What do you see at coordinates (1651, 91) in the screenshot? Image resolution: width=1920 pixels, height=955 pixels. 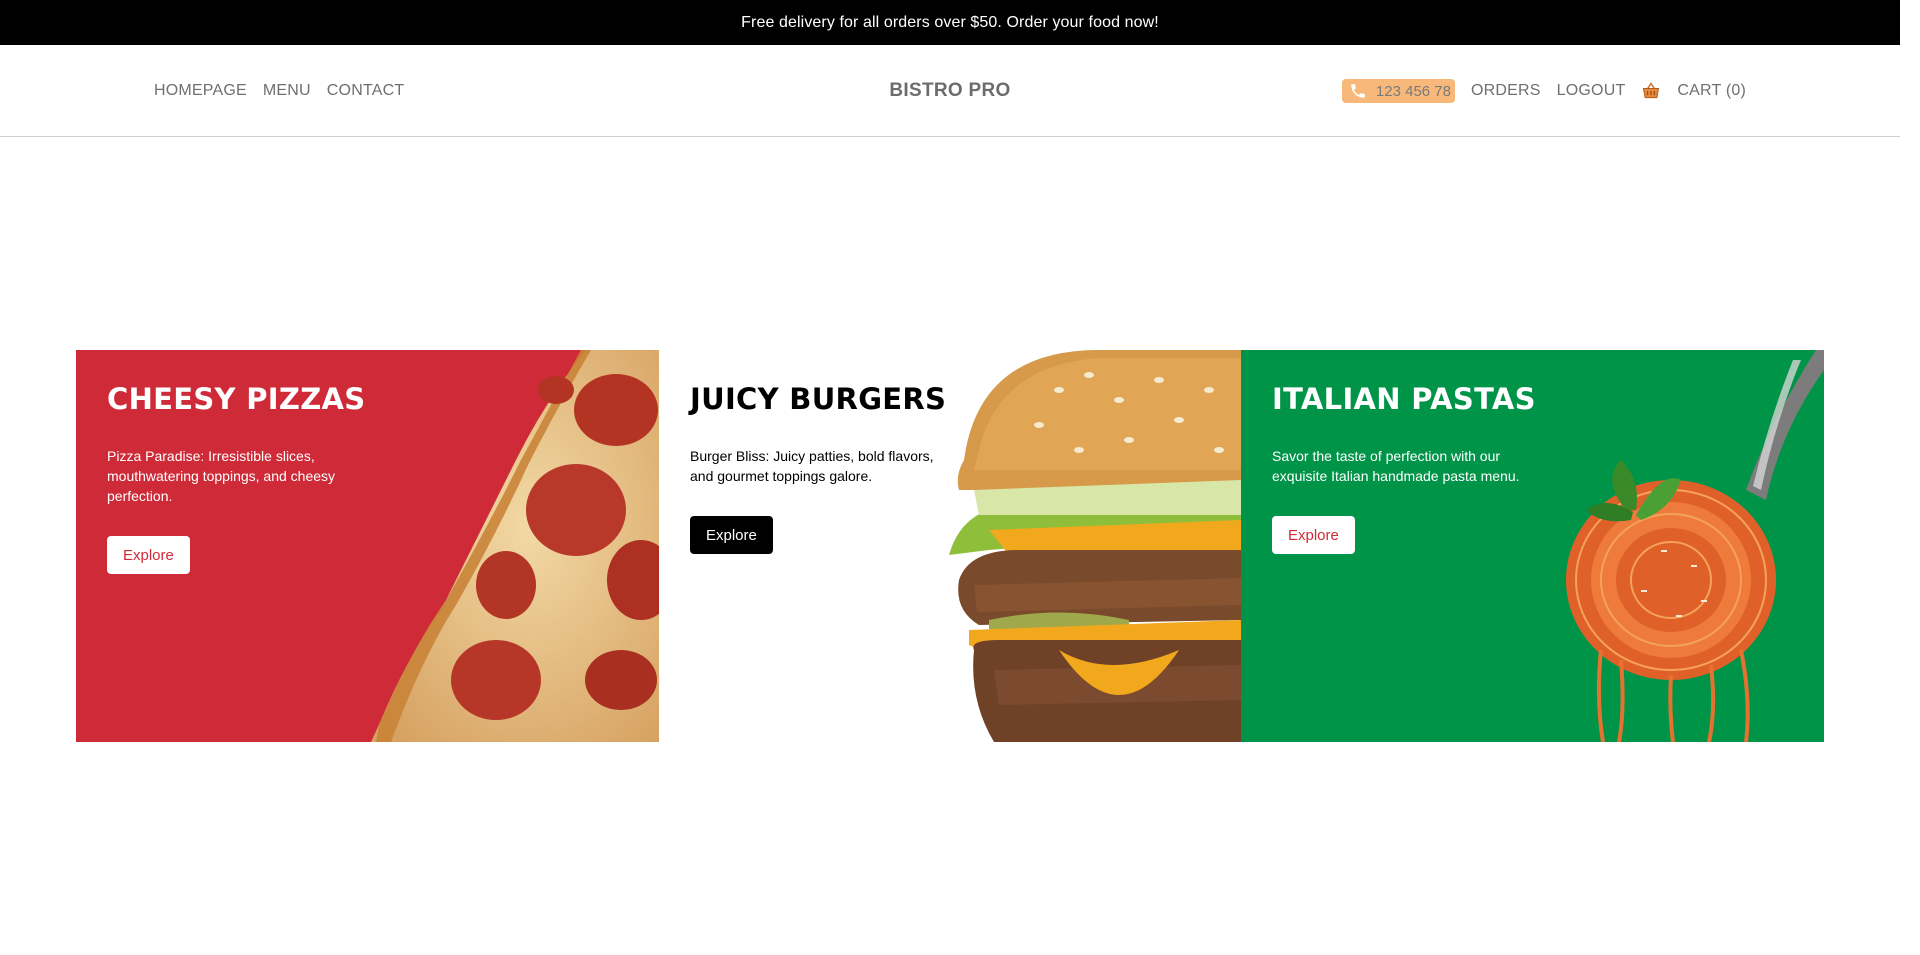 I see `basket-icon` at bounding box center [1651, 91].